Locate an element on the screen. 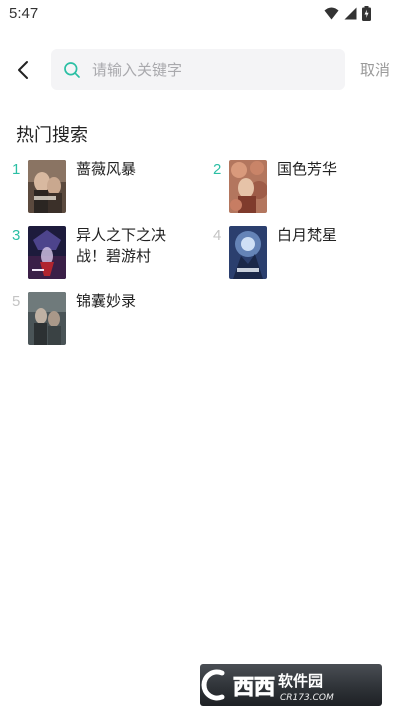 The image size is (401, 713). rank-number: 2 is located at coordinates (217, 169).